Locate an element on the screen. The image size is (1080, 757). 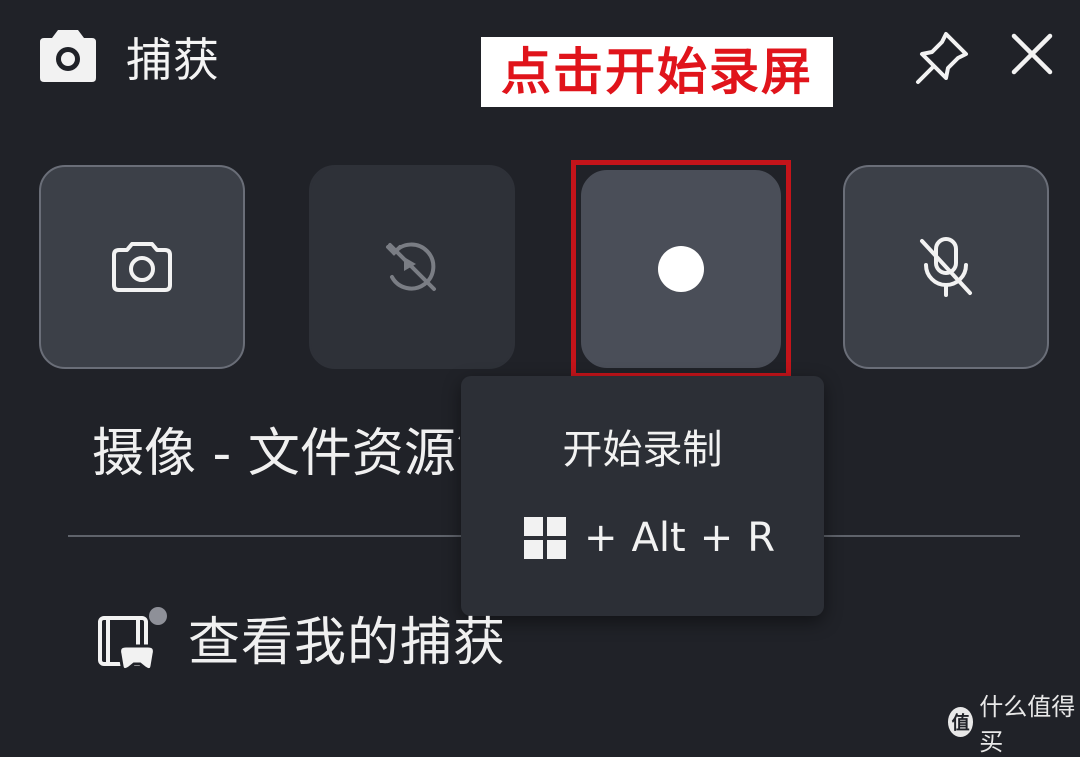
record-last-button is located at coordinates (412, 267).